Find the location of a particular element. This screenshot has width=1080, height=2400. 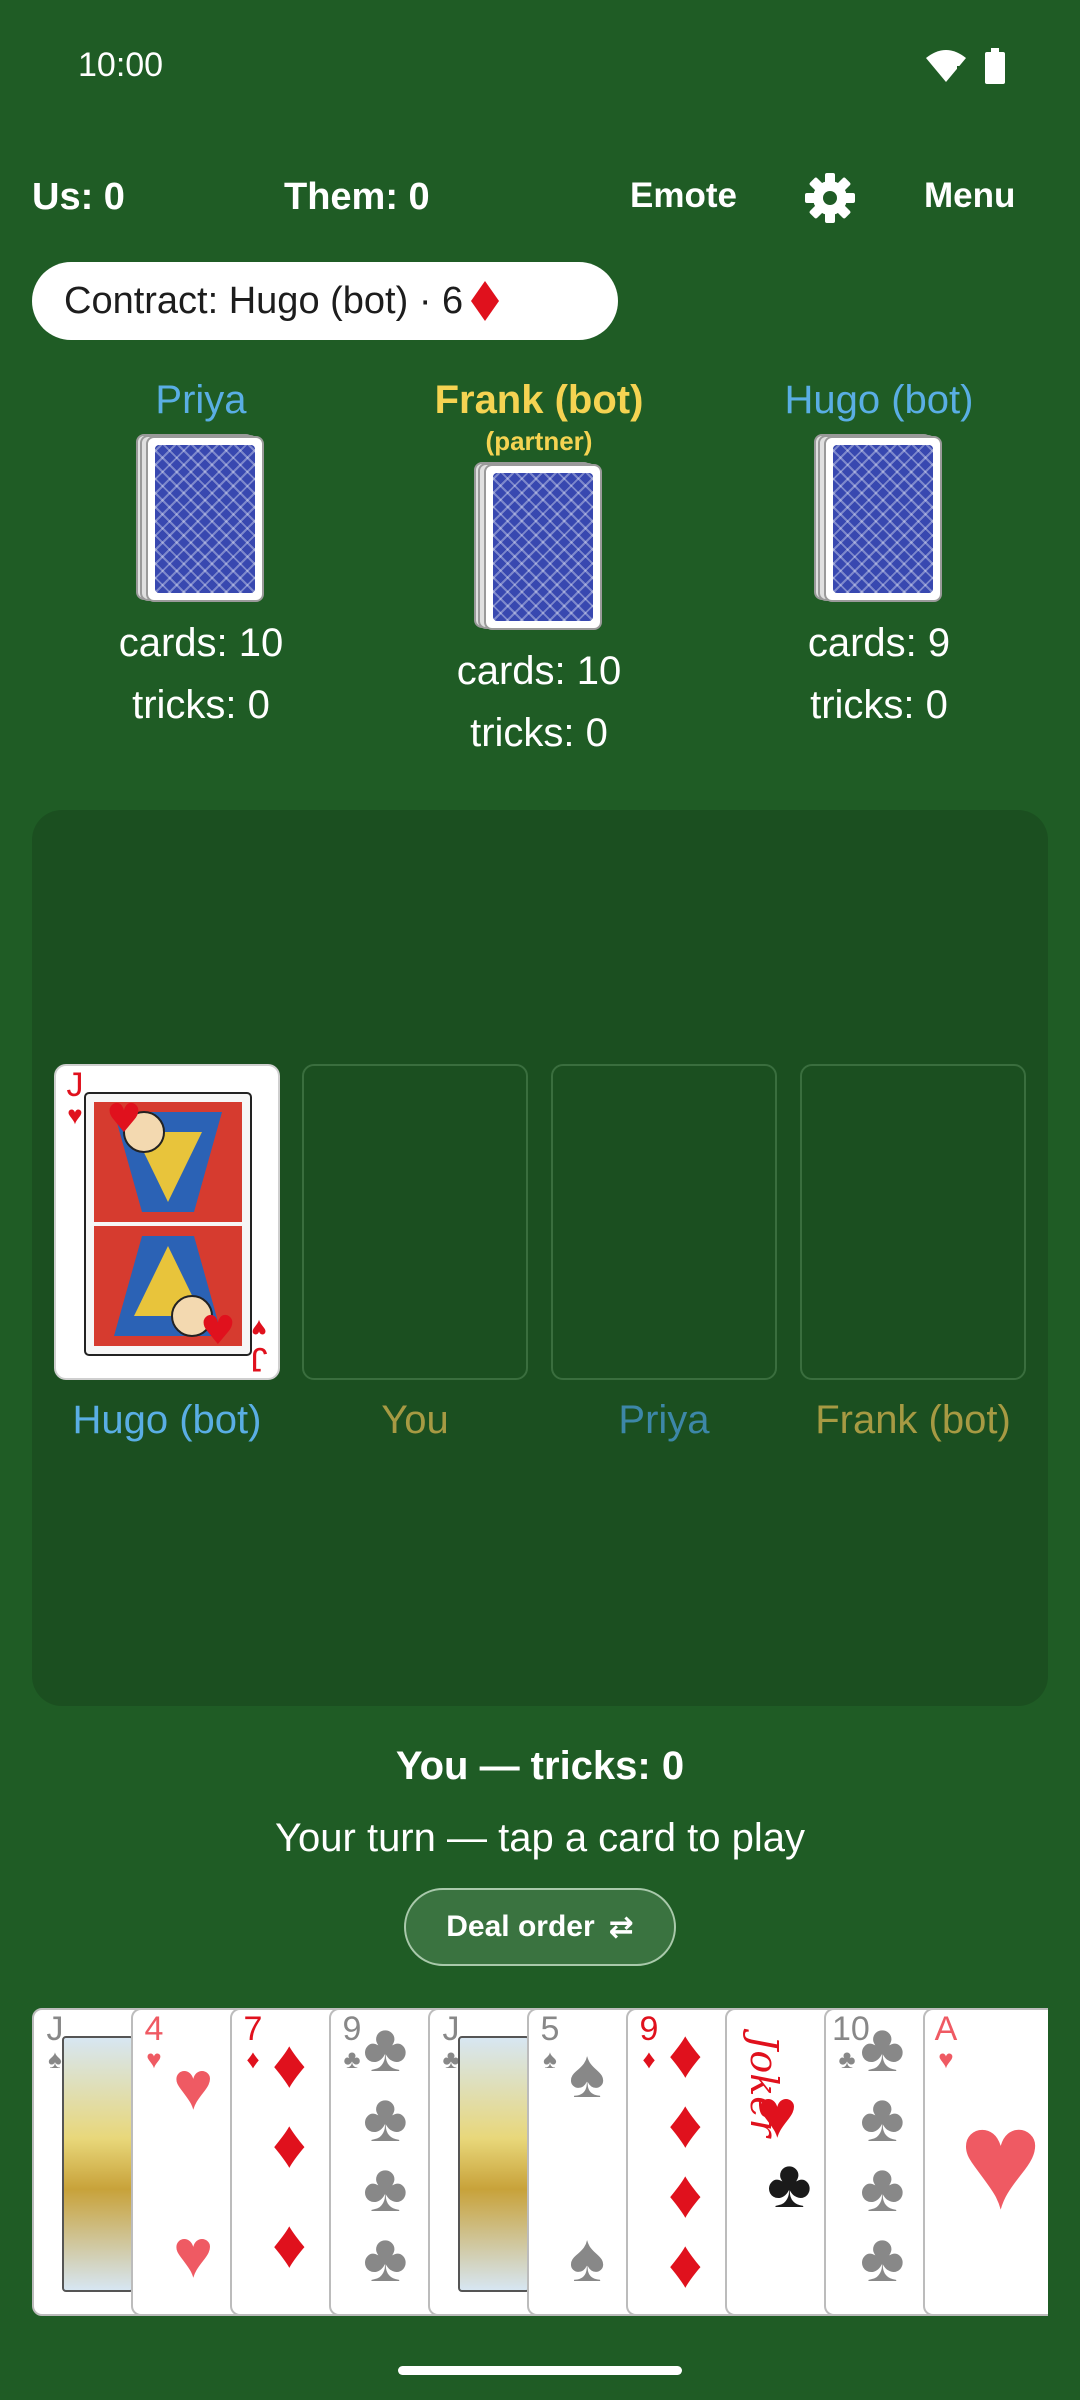

trick-slot-frank is located at coordinates (913, 1222).